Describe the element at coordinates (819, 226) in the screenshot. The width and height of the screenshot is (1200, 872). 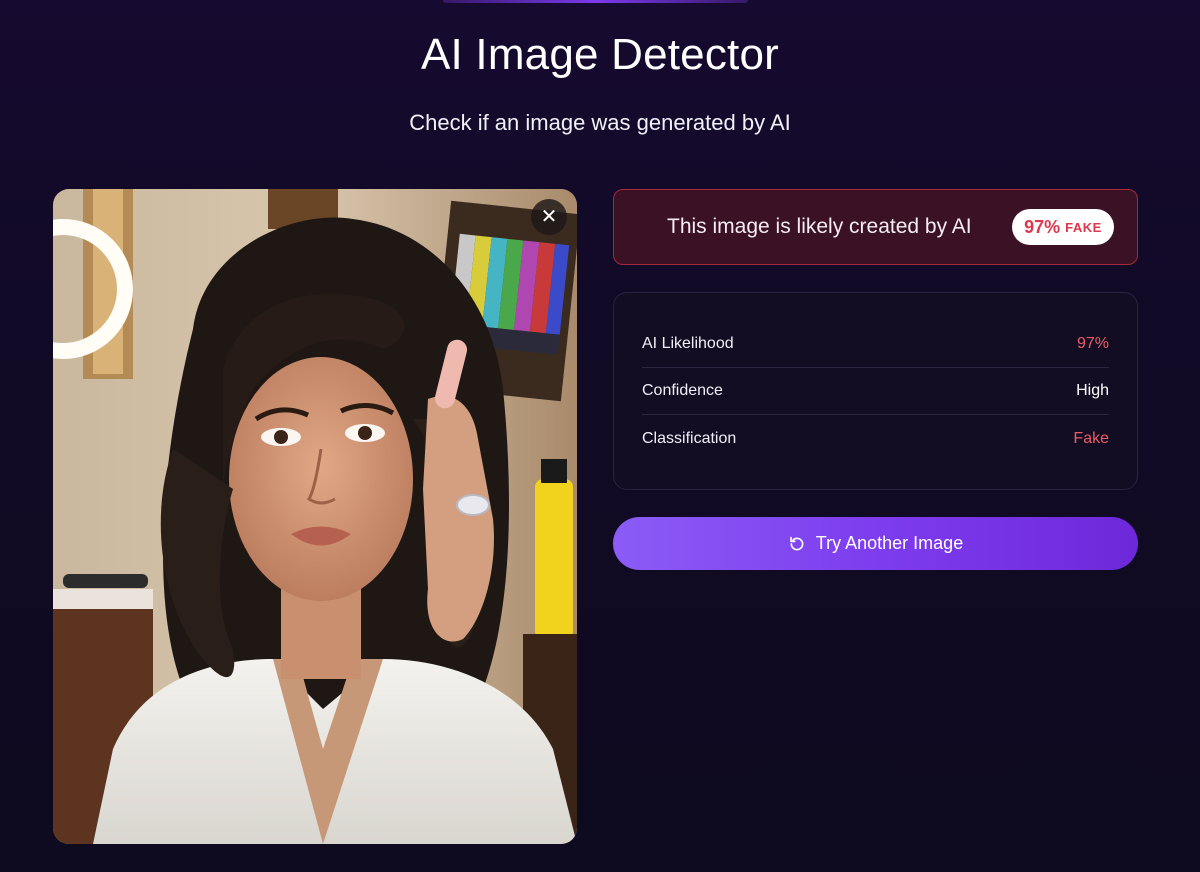
I see `verdict-text: This image is likely created by AI` at that location.